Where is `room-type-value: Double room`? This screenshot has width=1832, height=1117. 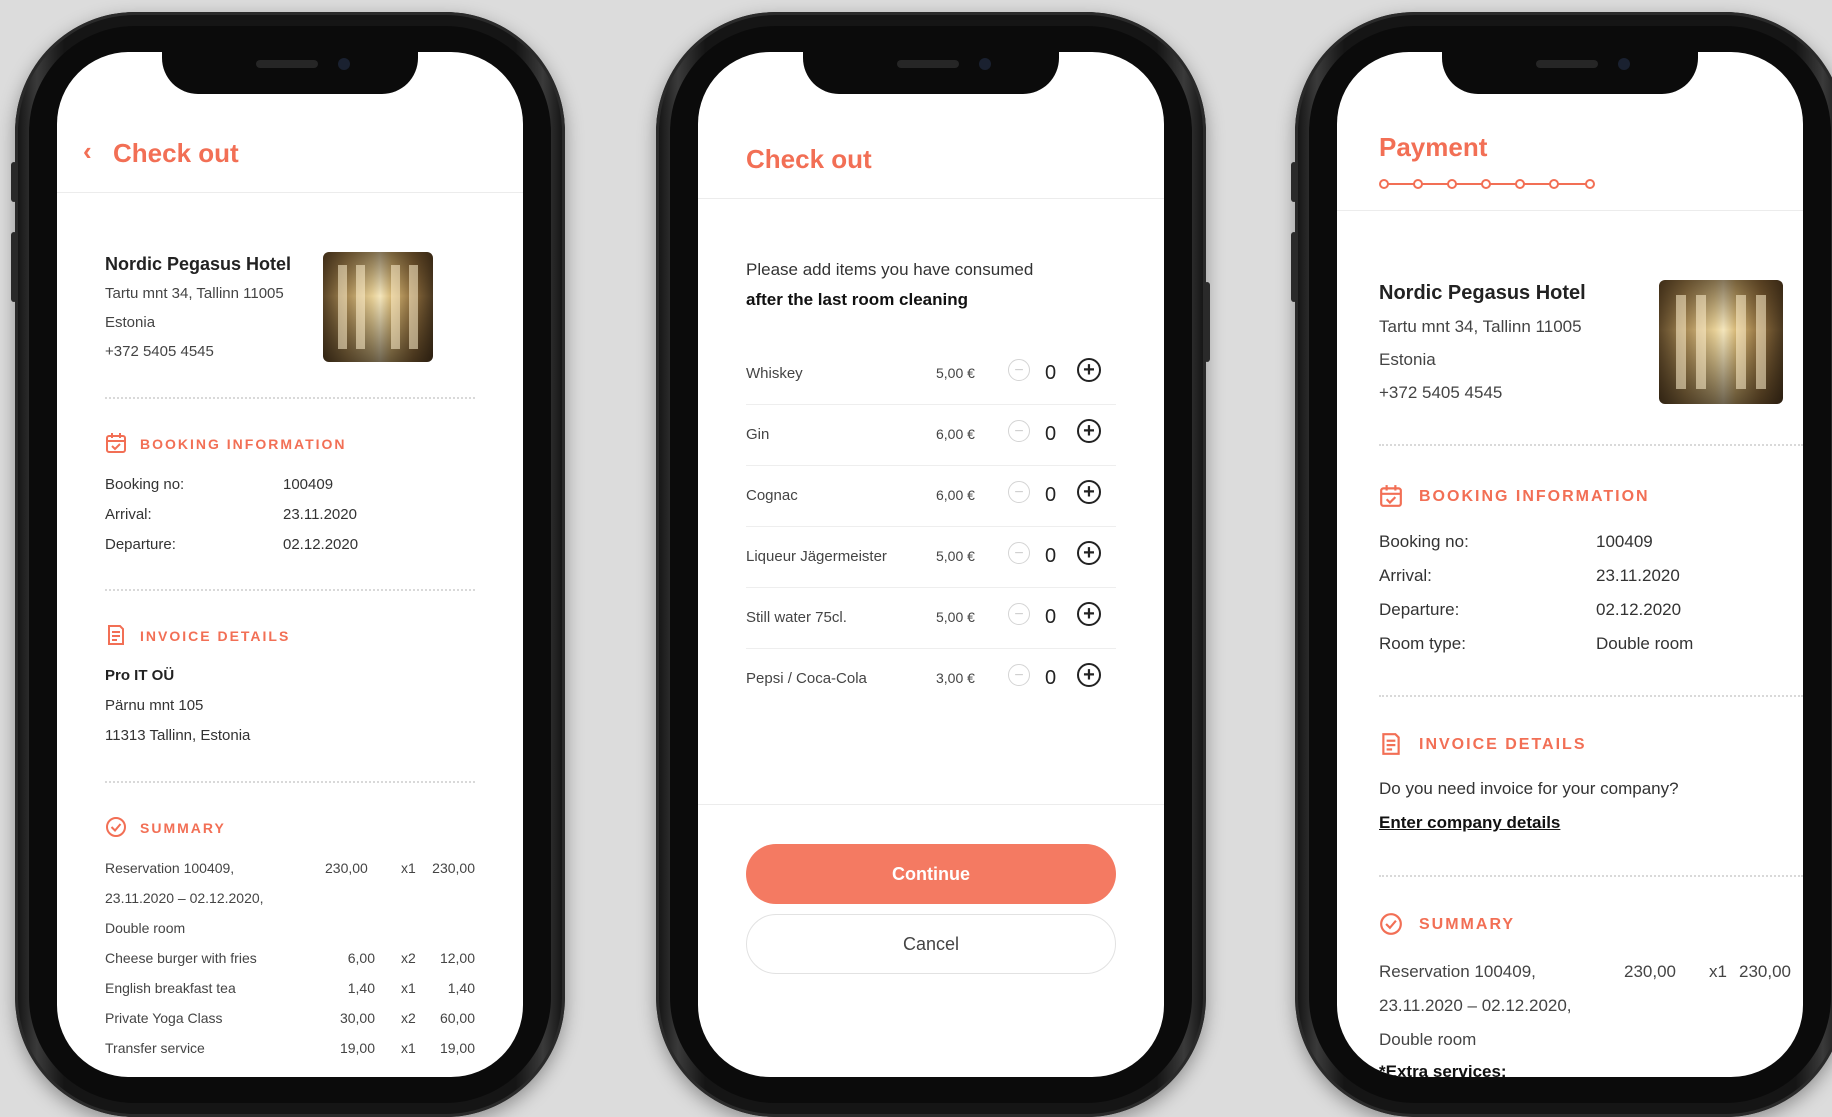
room-type-value: Double room is located at coordinates (1645, 643).